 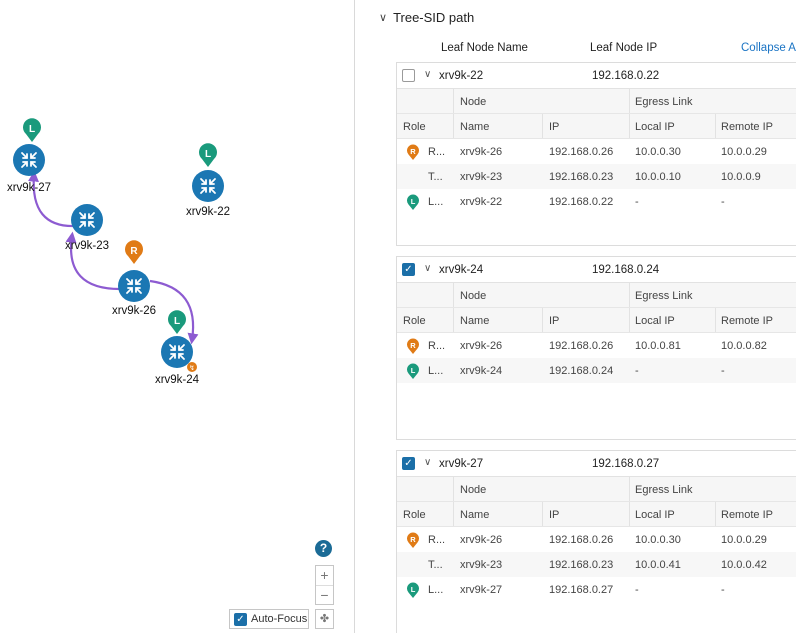 I want to click on autofocus-label: Auto-Focus, so click(x=279, y=619).